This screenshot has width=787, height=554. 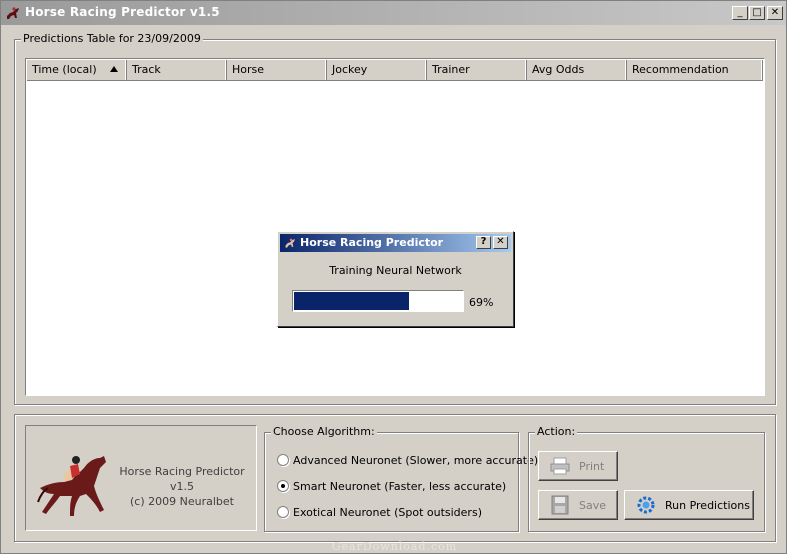 What do you see at coordinates (177, 70) in the screenshot?
I see `column-header-track: Track` at bounding box center [177, 70].